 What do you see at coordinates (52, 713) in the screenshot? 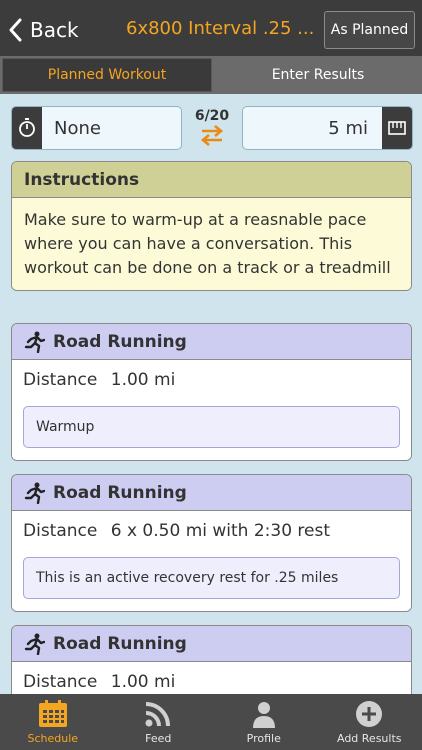
I see `calendar-icon` at bounding box center [52, 713].